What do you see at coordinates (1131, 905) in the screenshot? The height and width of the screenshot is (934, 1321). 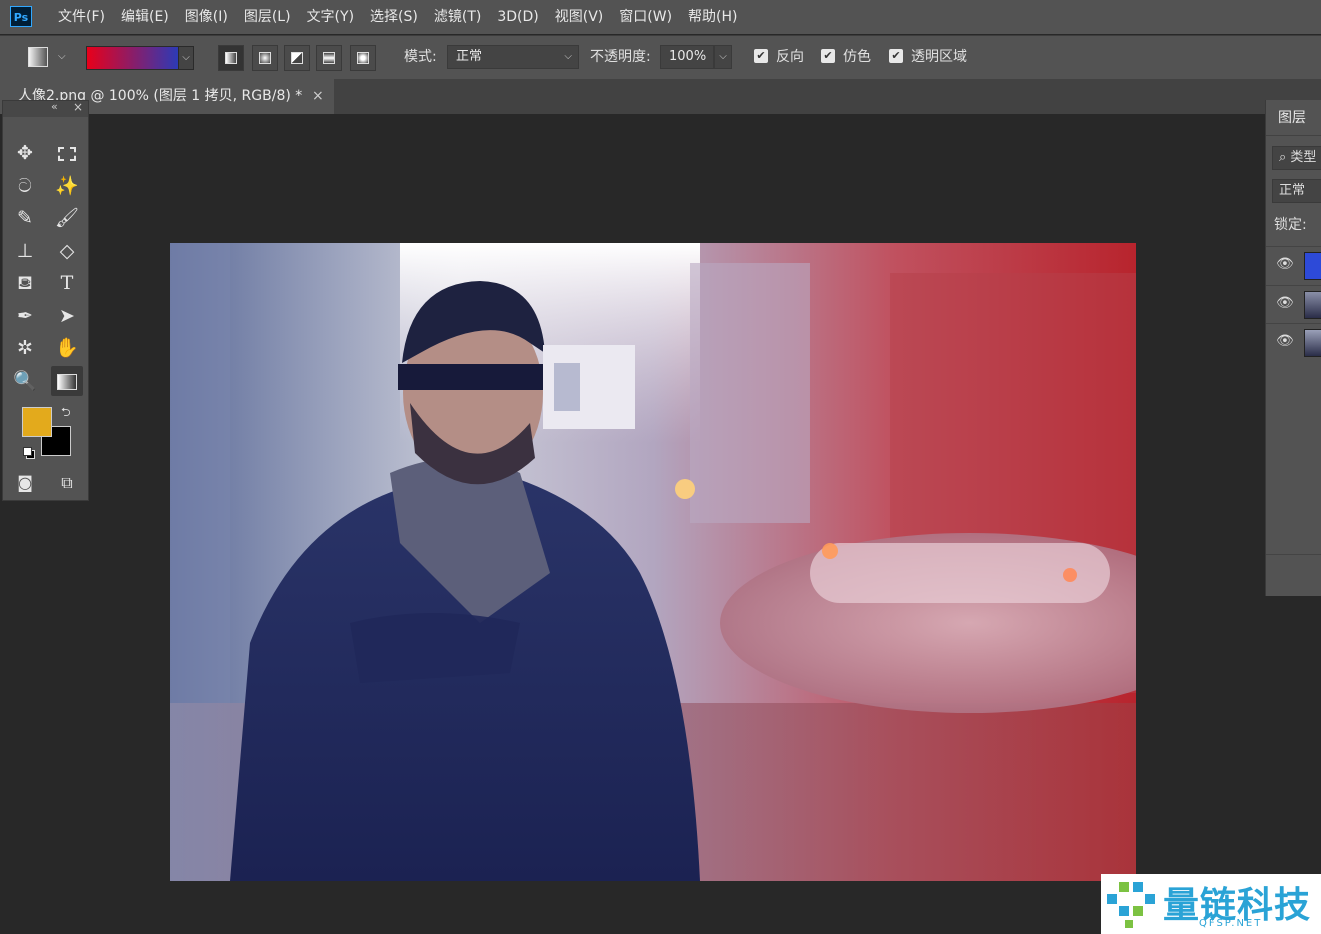 I see `watermark-logo-icon` at bounding box center [1131, 905].